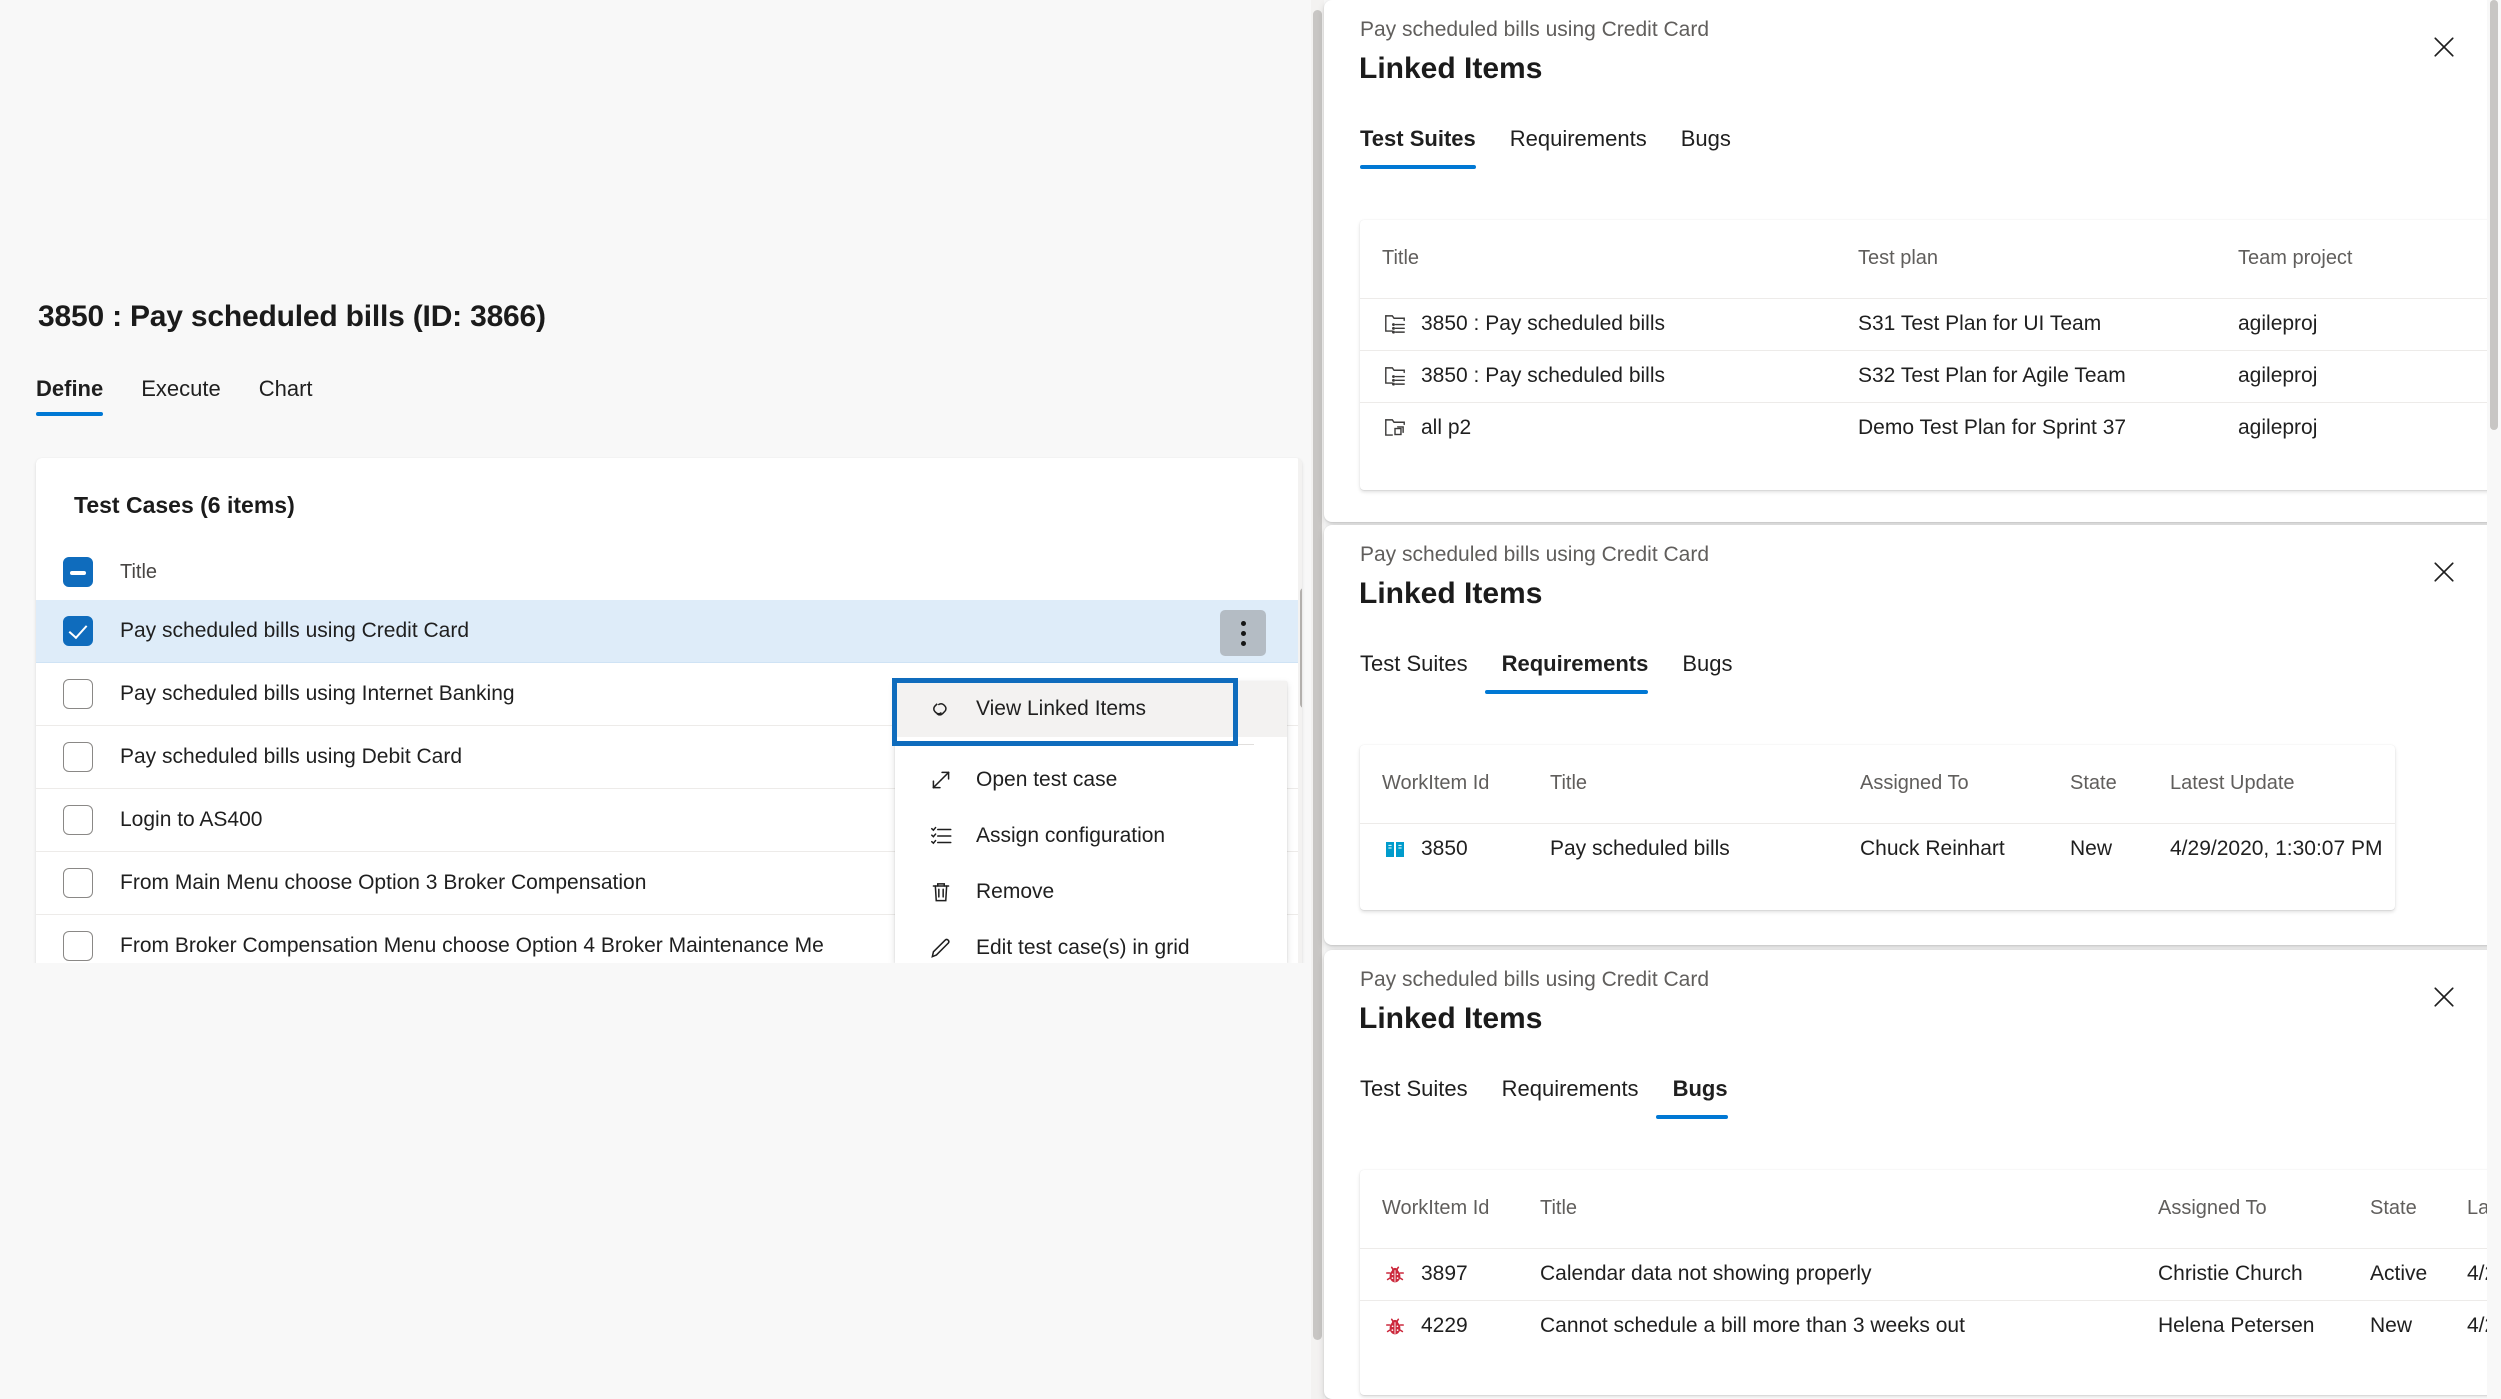  Describe the element at coordinates (1640, 849) in the screenshot. I see `cell-title: Pay scheduled bills` at that location.